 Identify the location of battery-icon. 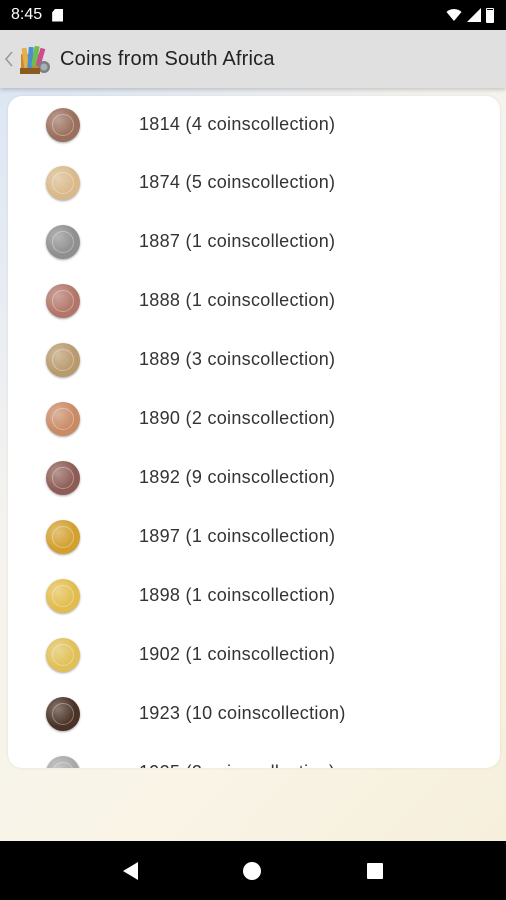
(490, 15).